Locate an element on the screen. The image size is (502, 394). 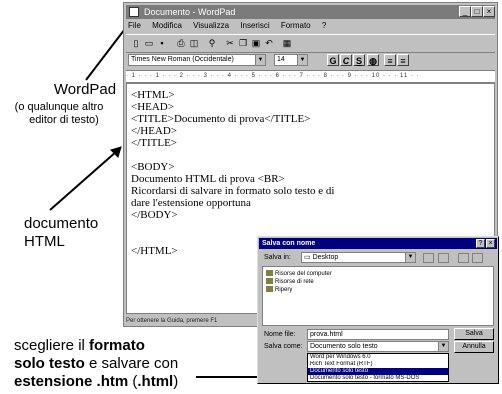
list-item: Ripery is located at coordinates (279, 290).